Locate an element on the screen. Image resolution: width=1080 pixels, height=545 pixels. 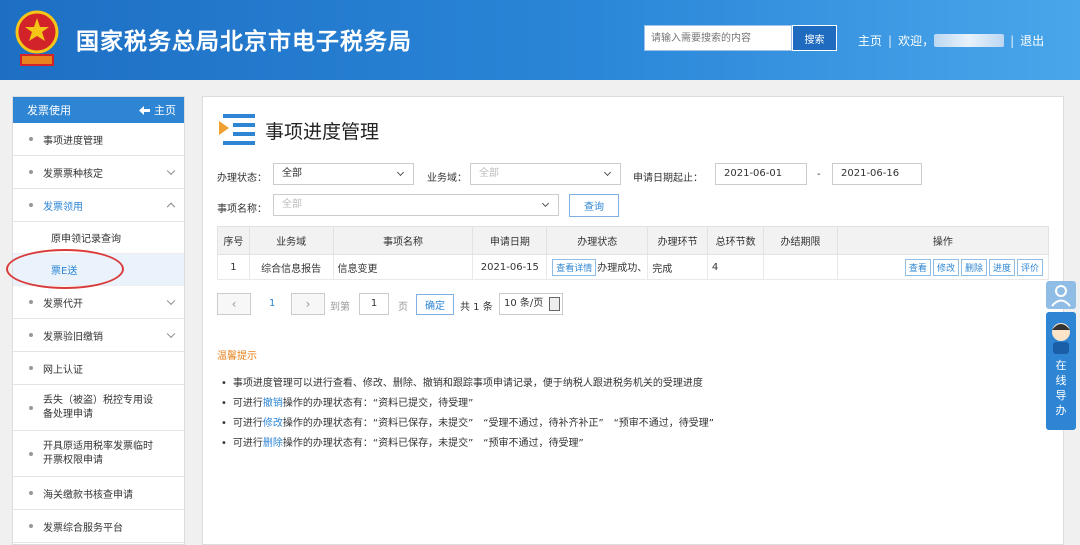
online-guide-button: 在线导办 is located at coordinates (1061, 371).